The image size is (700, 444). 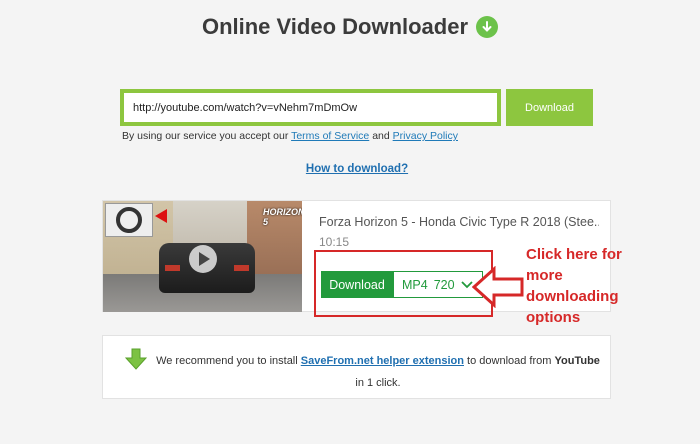 What do you see at coordinates (205, 136) in the screenshot?
I see `terms-prefix: By using our service you accept our` at bounding box center [205, 136].